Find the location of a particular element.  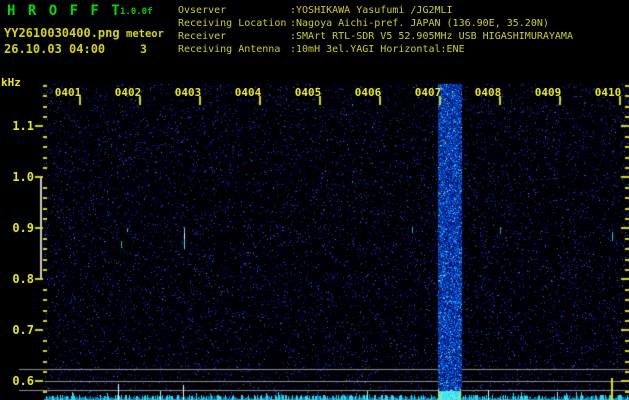

info-label: Receiving Antenna is located at coordinates (229, 49).